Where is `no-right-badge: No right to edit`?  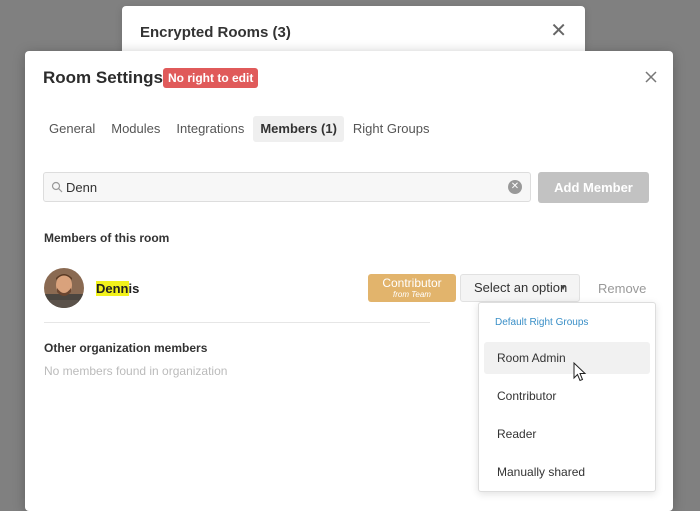
no-right-badge: No right to edit is located at coordinates (211, 78).